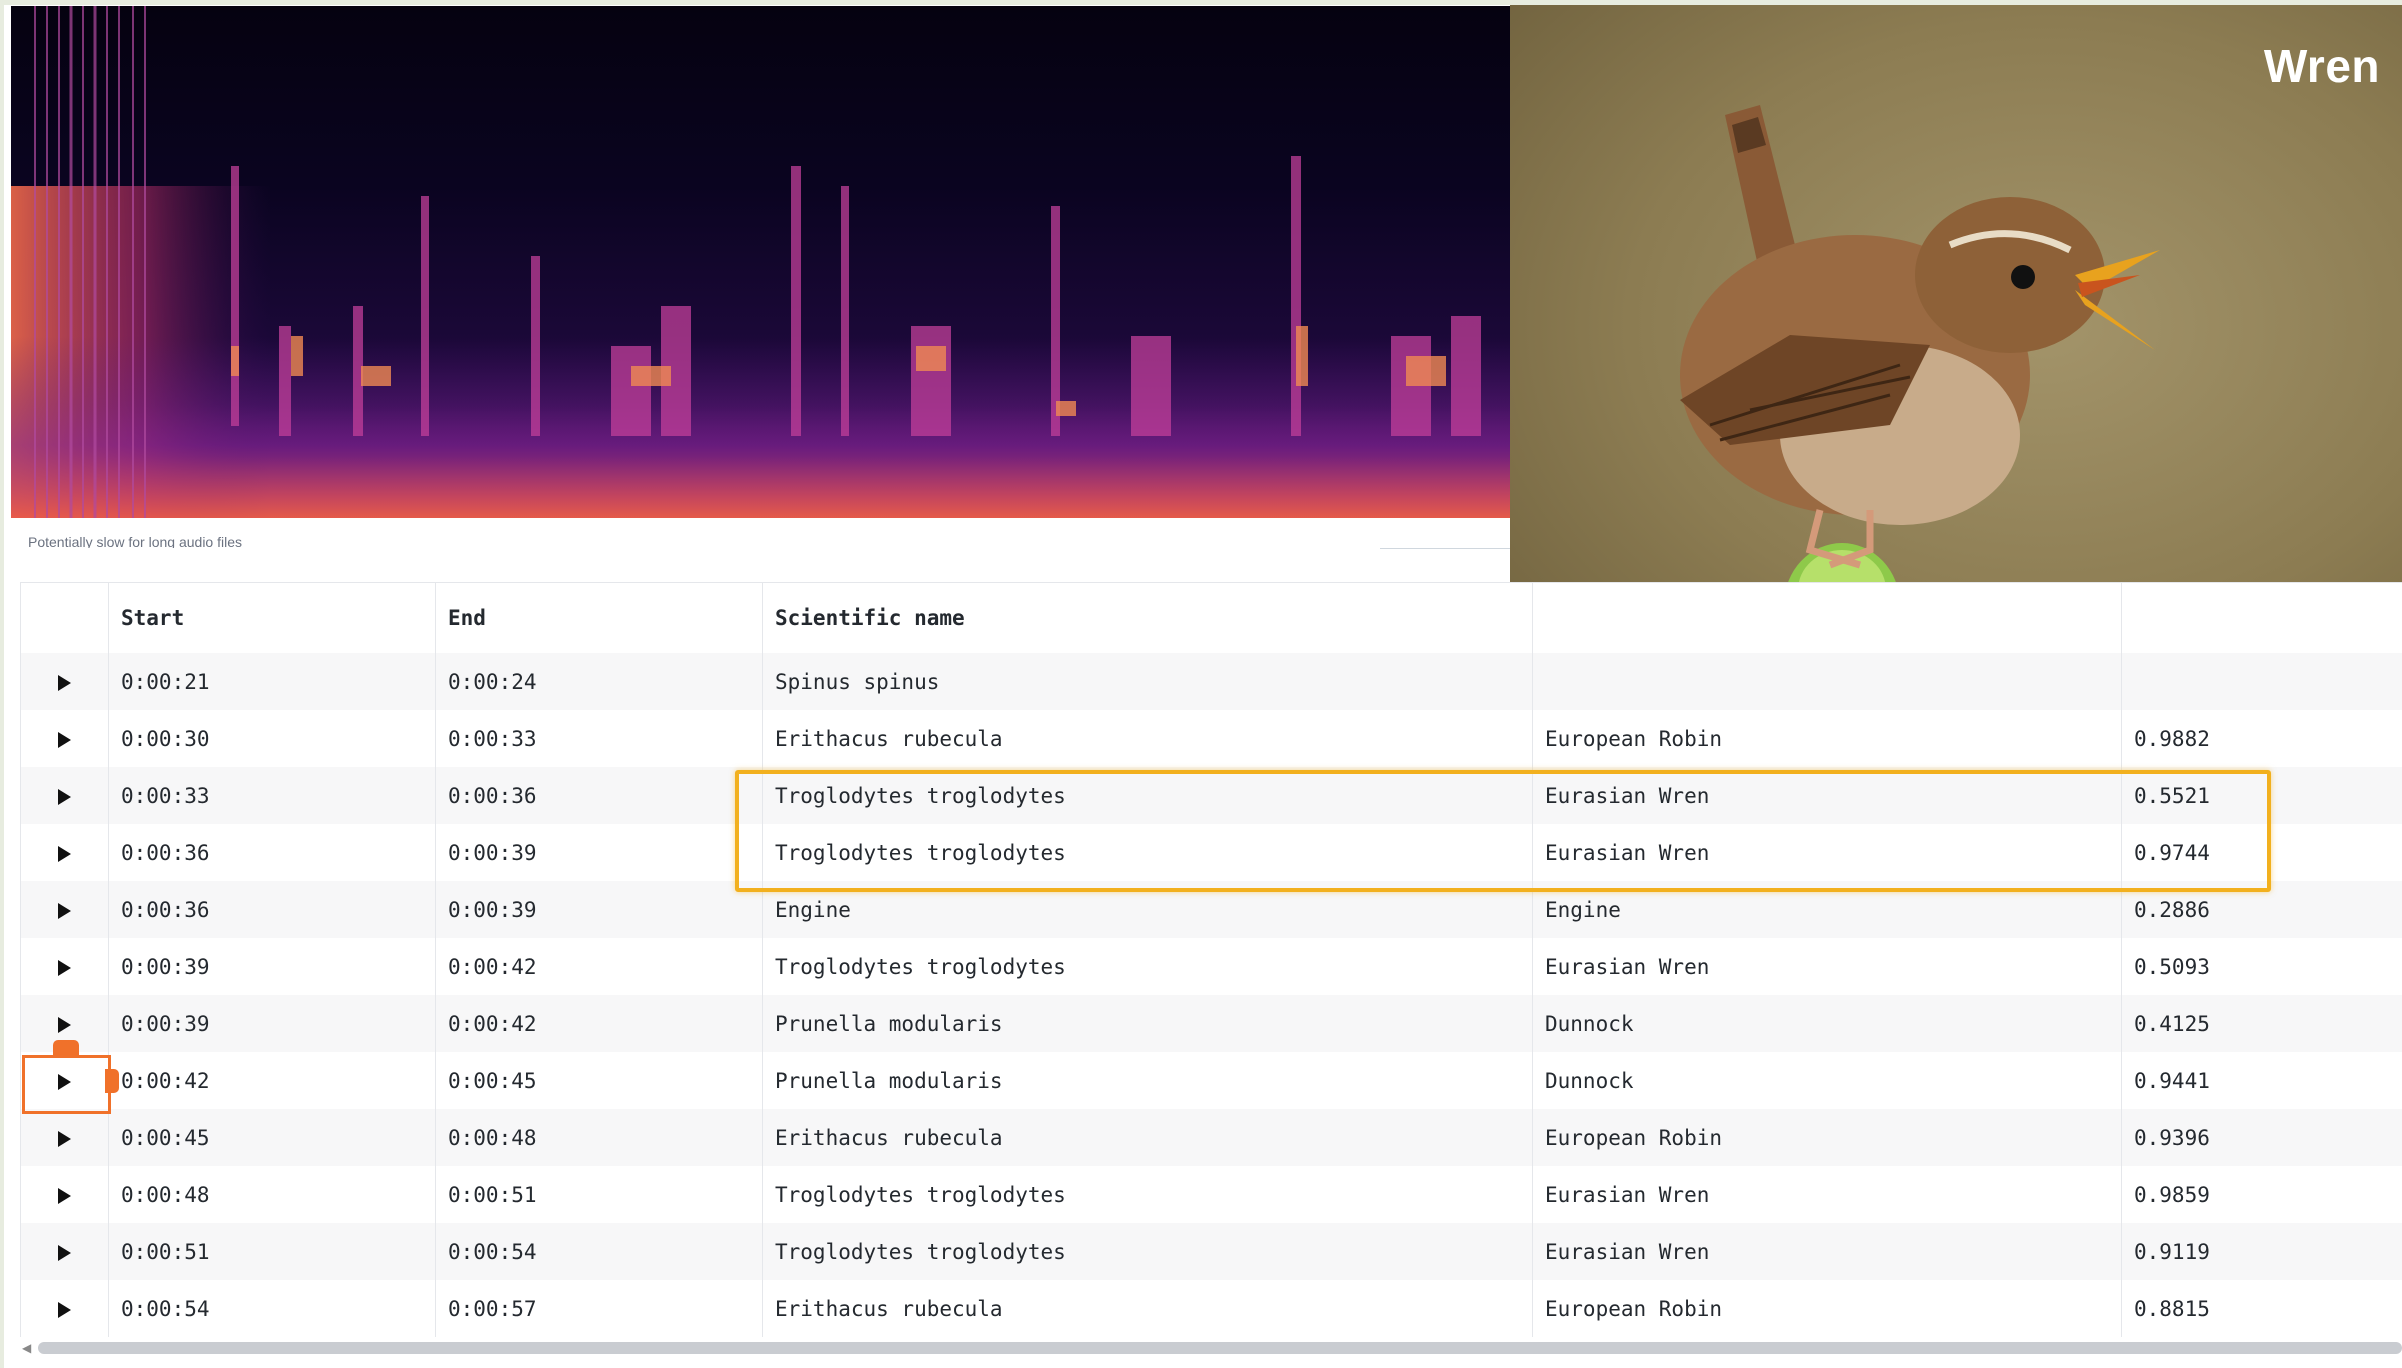 Image resolution: width=2402 pixels, height=1368 pixels. Describe the element at coordinates (272, 1251) in the screenshot. I see `start-cell: 0:00:51` at that location.